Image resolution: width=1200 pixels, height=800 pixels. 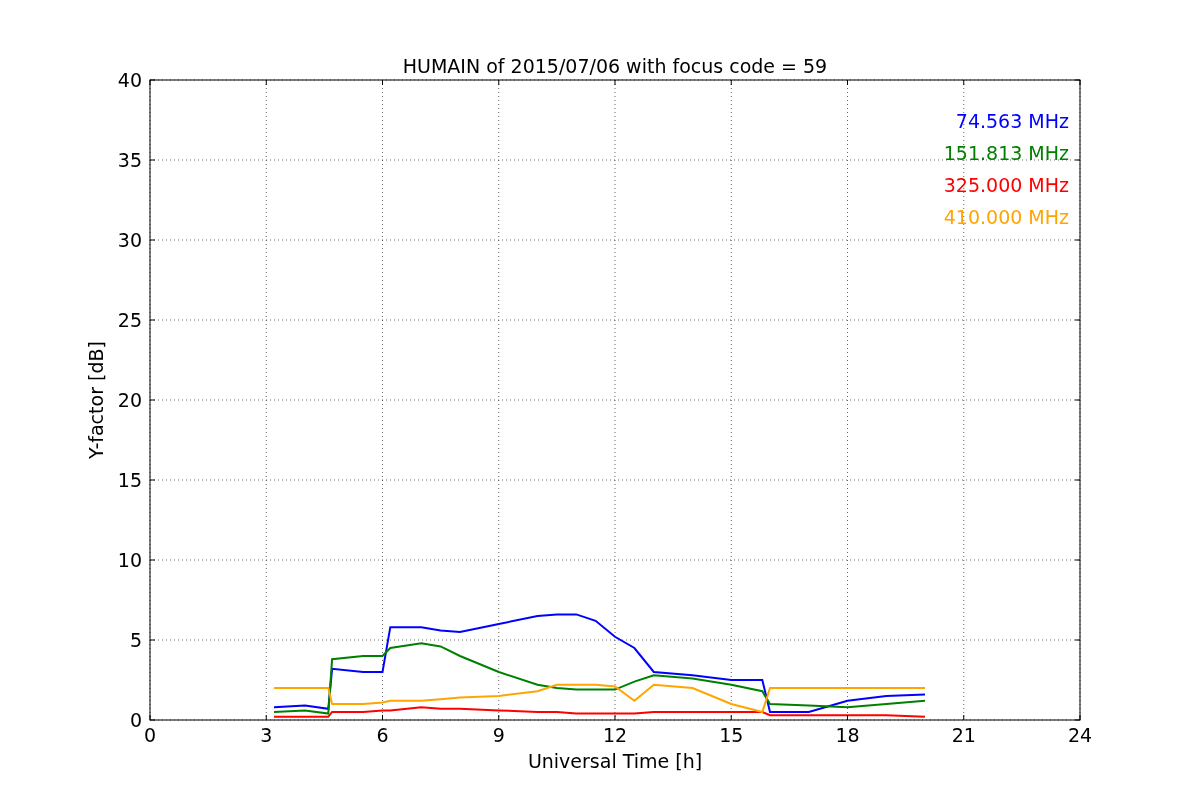 I want to click on legend-label: 74.563 MHz, so click(x=1012, y=121).